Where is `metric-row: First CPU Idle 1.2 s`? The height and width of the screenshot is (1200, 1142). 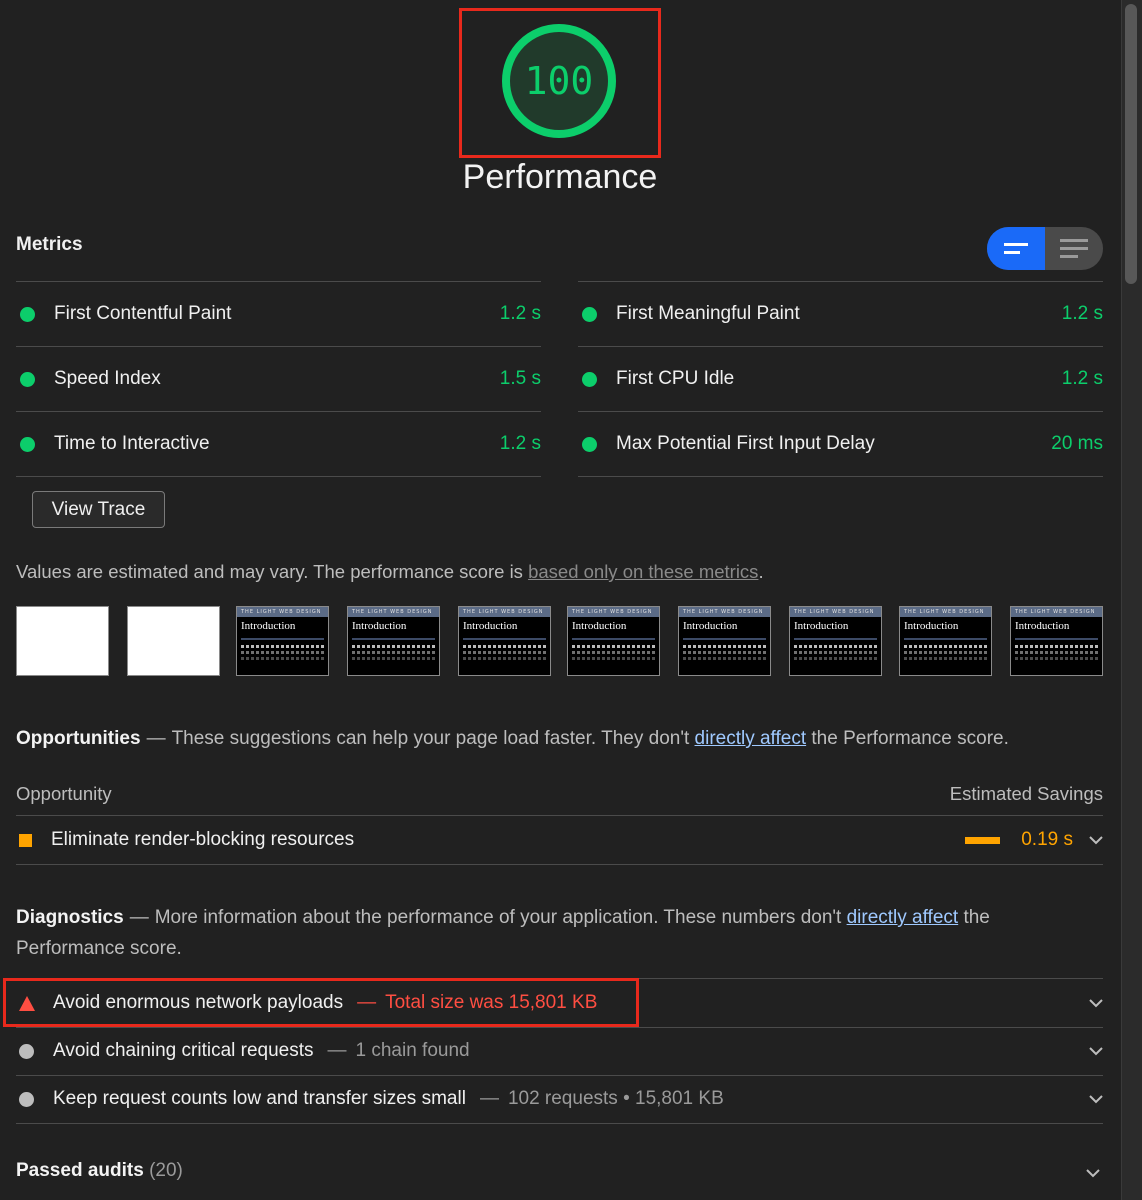
metric-row: First CPU Idle 1.2 s is located at coordinates (840, 379).